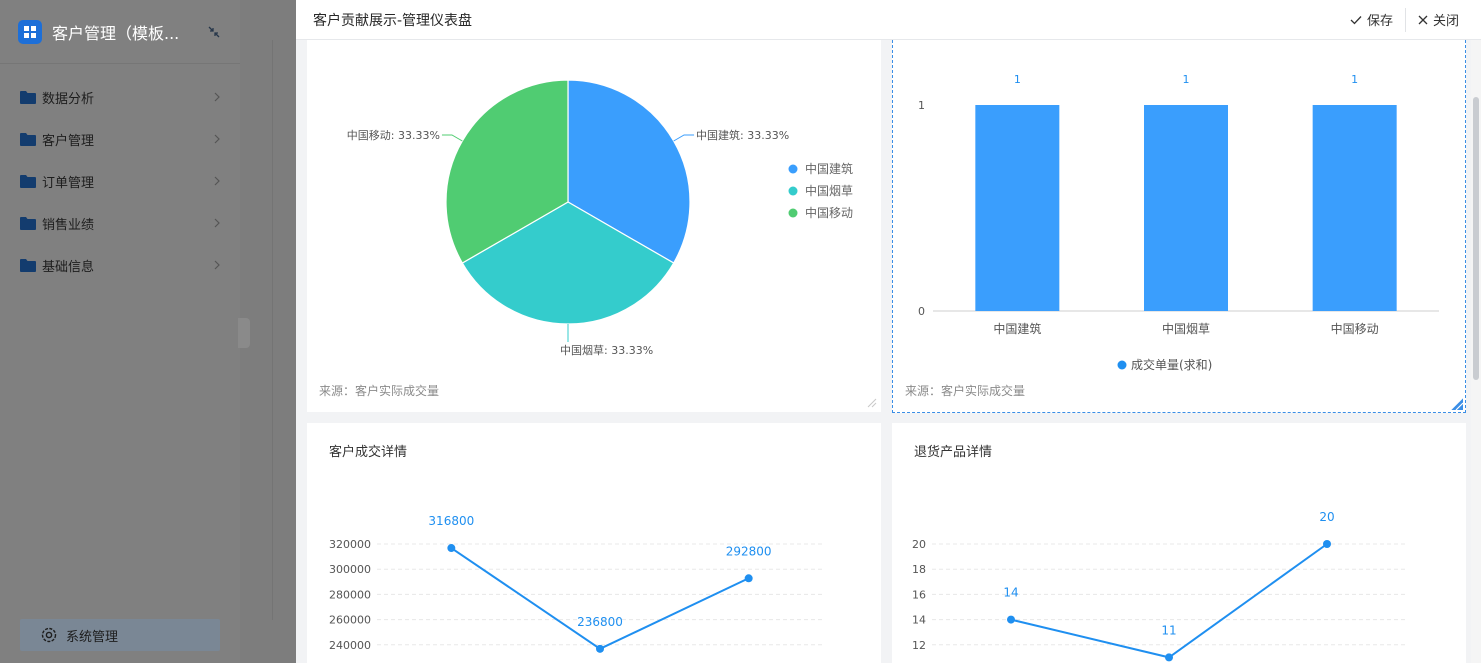  I want to click on drawer-title: 客户贡献展示-管理仪表盘, so click(393, 20).